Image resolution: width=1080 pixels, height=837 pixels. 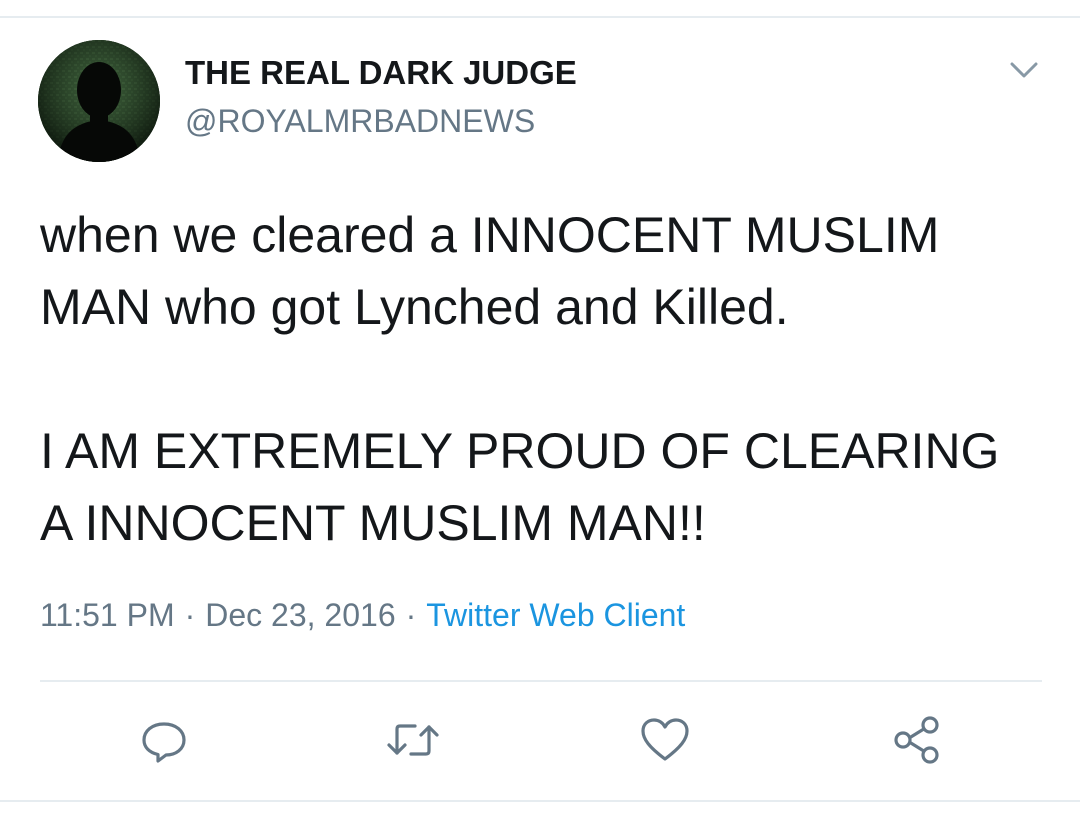 I want to click on tweet-date: Dec 23, 2016, so click(x=300, y=615).